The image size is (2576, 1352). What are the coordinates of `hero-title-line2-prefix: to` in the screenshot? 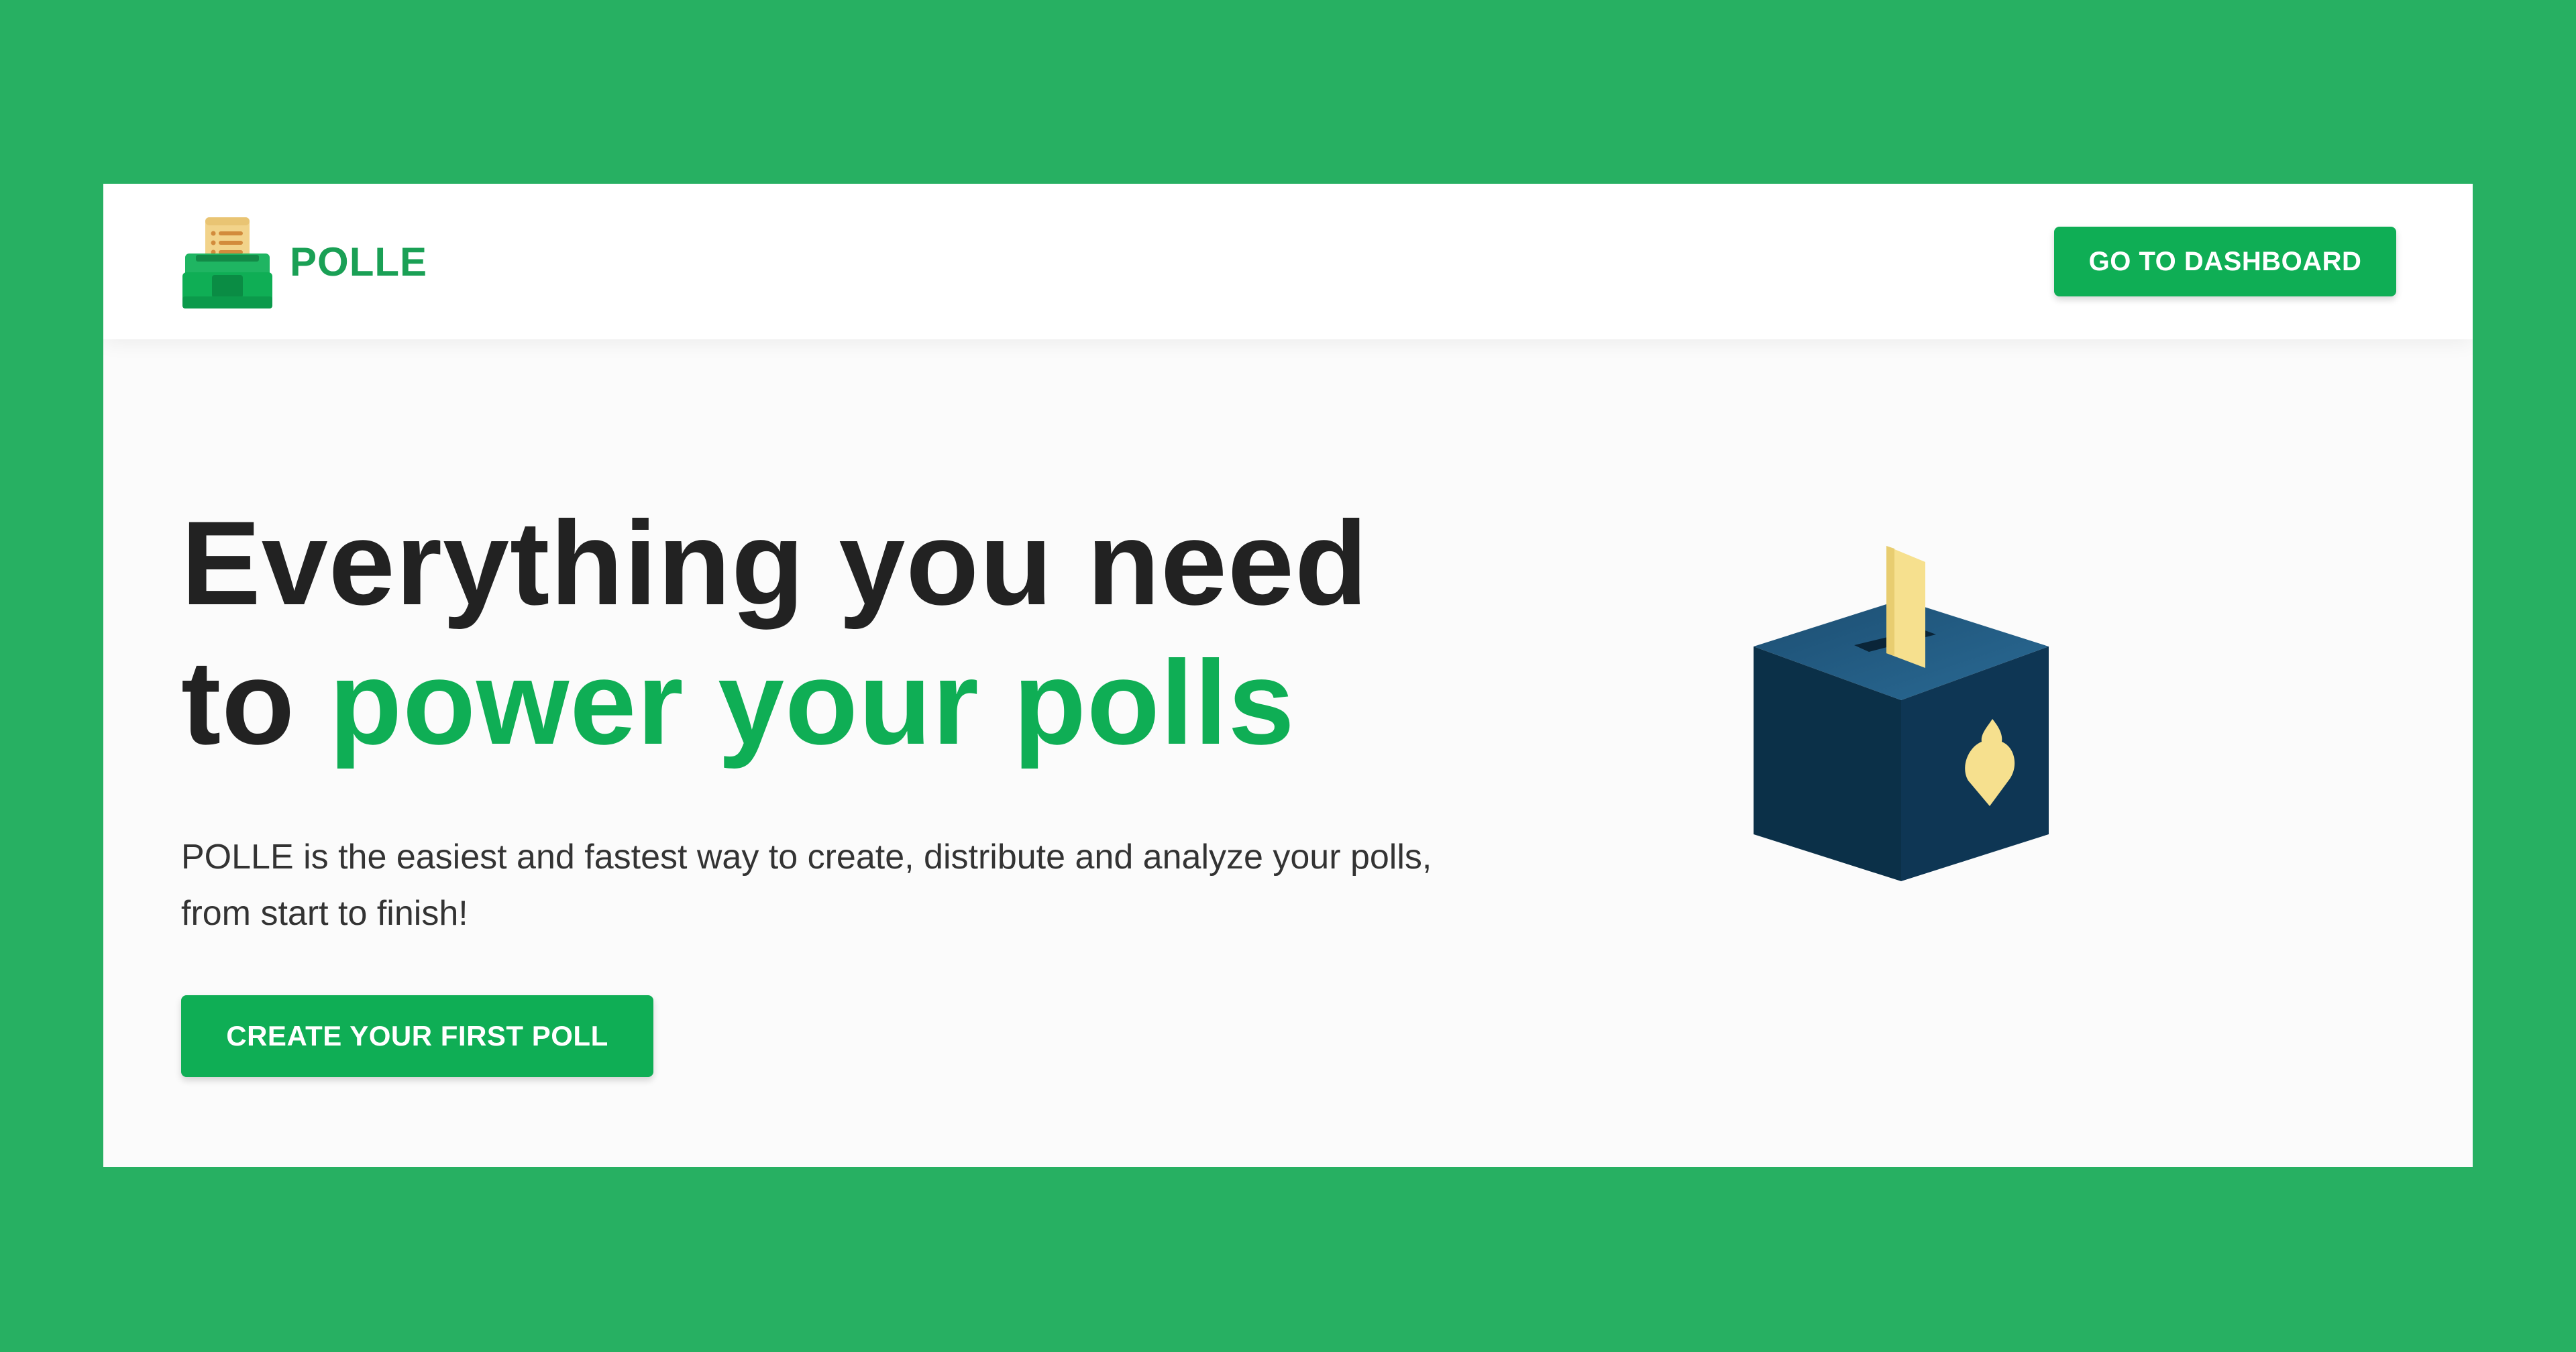 It's located at (255, 702).